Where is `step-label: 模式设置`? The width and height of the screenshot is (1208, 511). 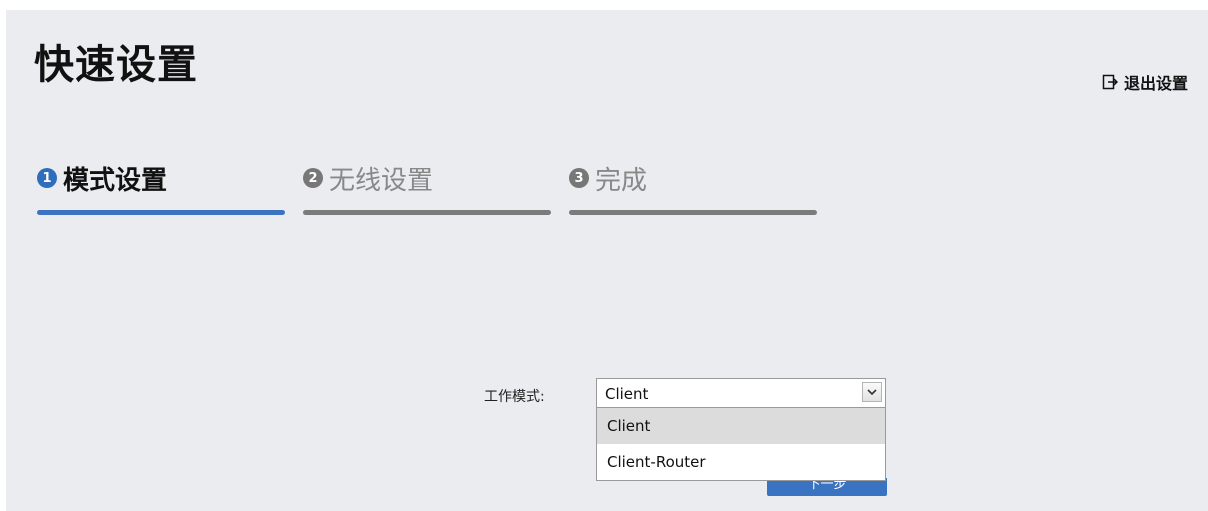
step-label: 模式设置 is located at coordinates (115, 180).